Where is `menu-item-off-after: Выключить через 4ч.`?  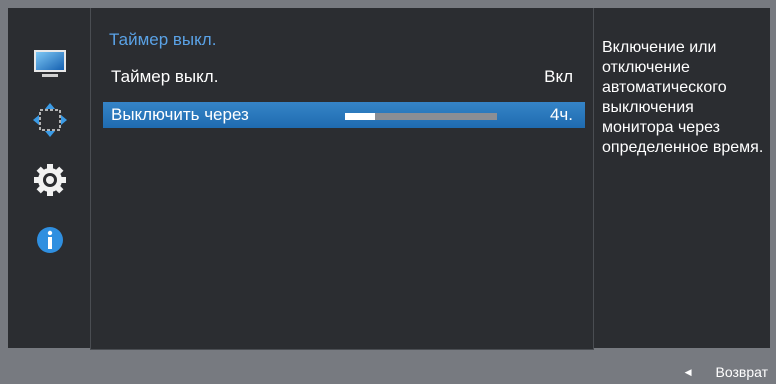 menu-item-off-after: Выключить через 4ч. is located at coordinates (344, 115).